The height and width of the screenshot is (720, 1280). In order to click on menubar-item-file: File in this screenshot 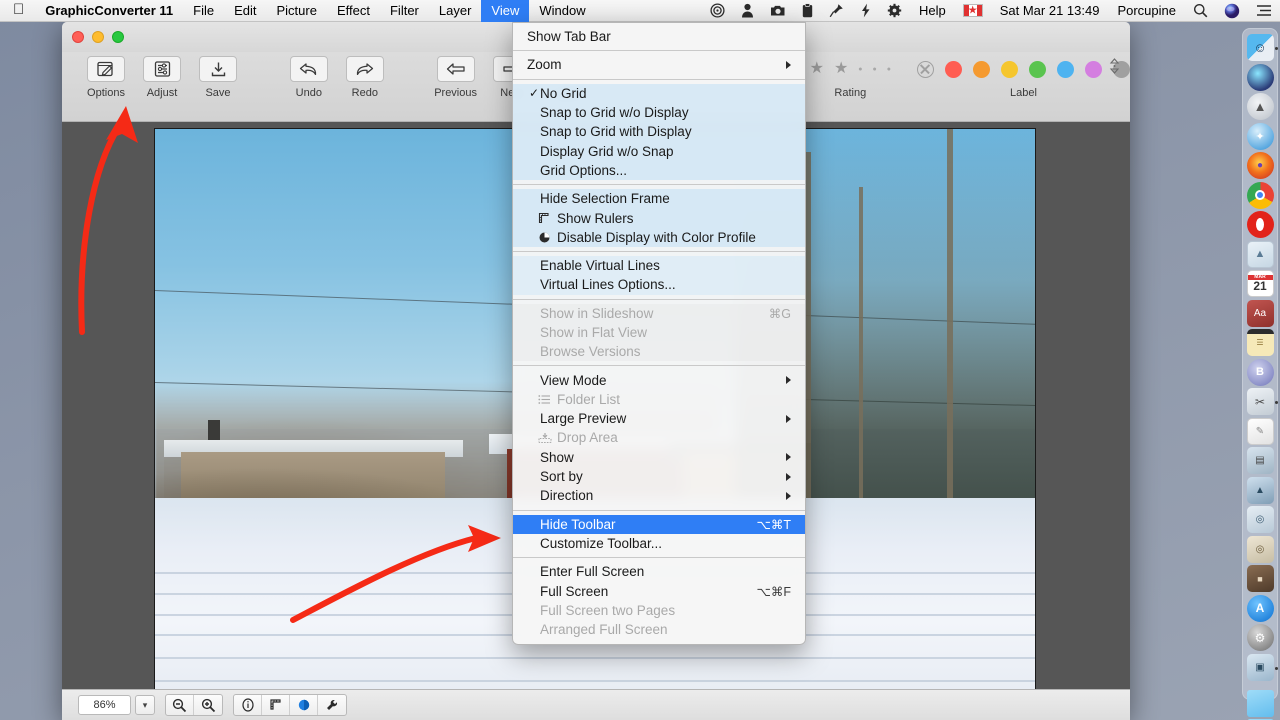, I will do `click(203, 11)`.